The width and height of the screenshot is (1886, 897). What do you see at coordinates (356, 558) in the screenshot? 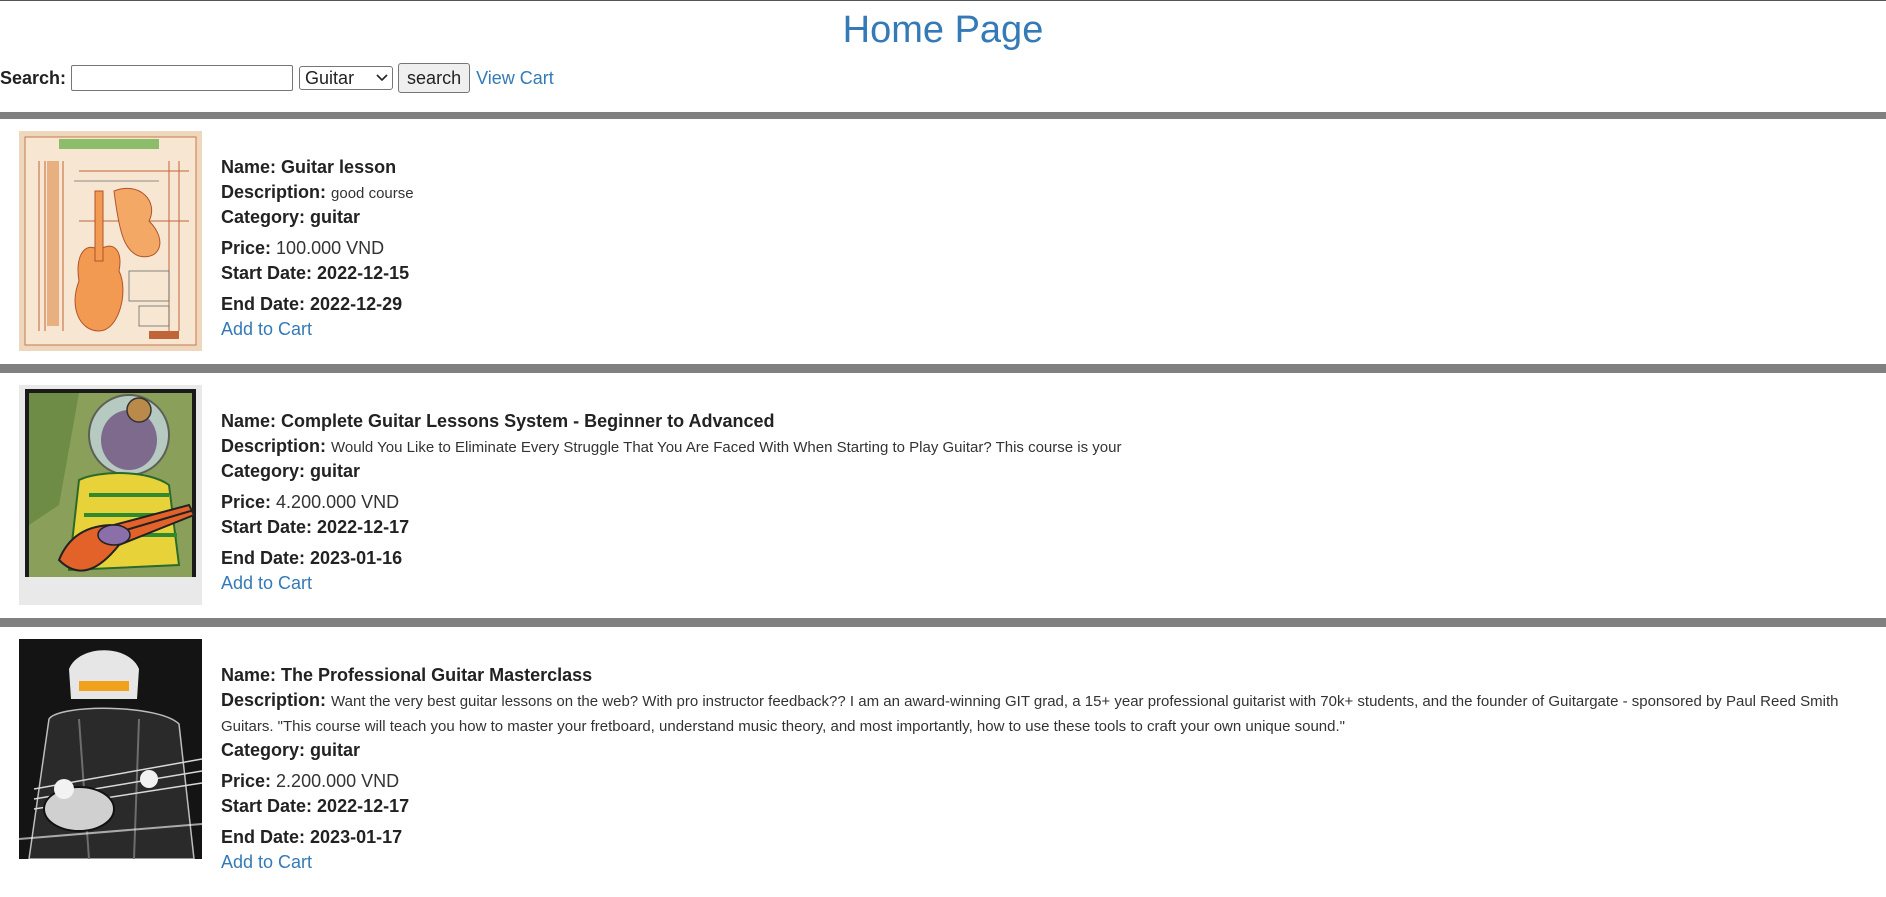
I see `product-end-date: 2023-01-16` at bounding box center [356, 558].